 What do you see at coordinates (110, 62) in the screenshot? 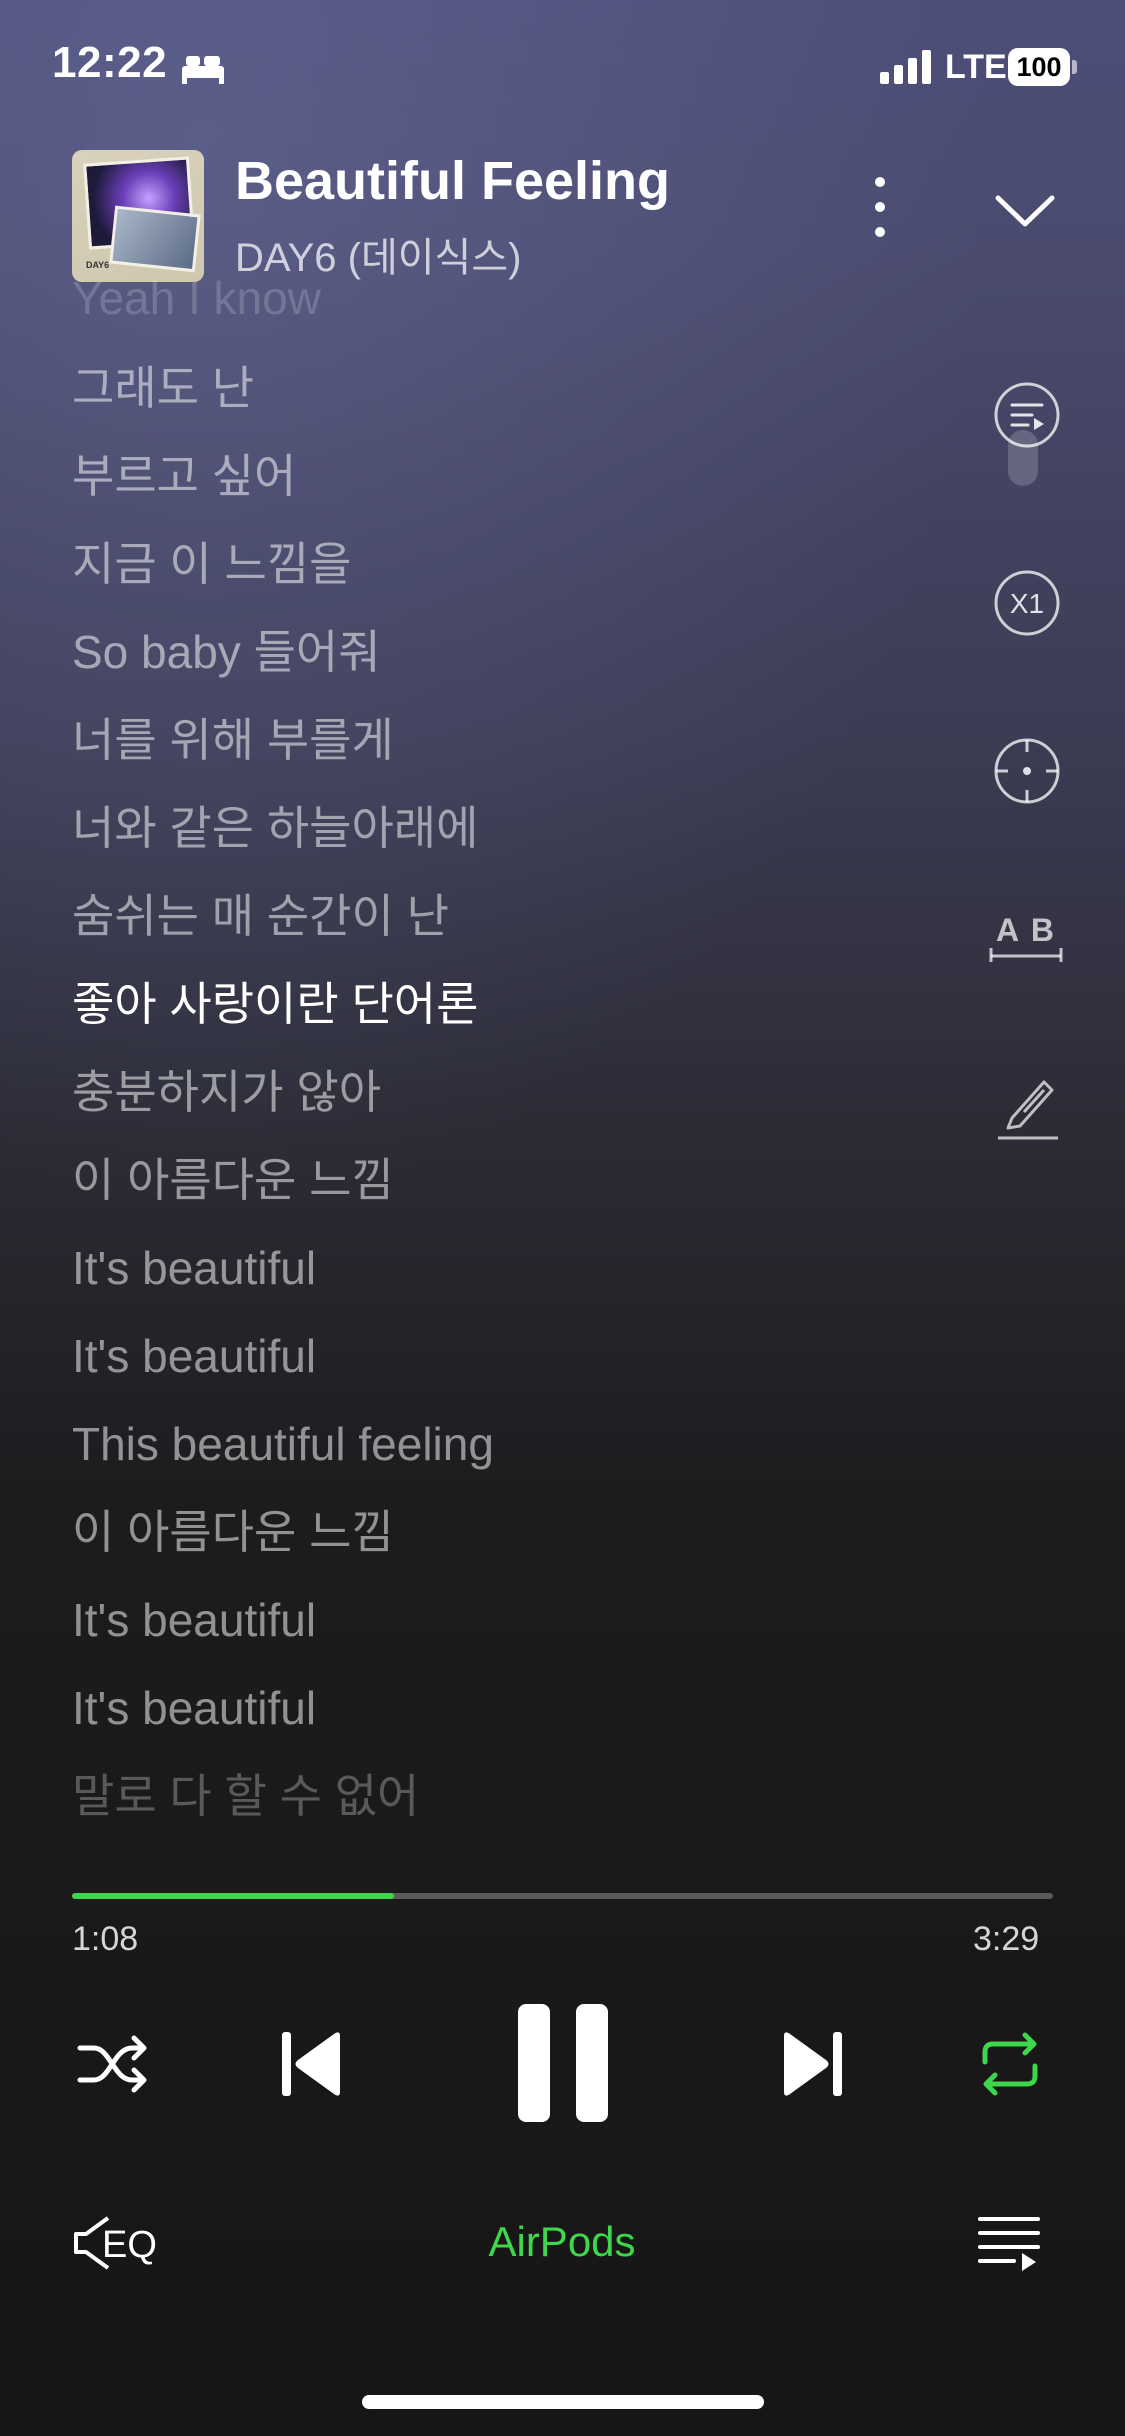
I see `status-time: 12:22` at bounding box center [110, 62].